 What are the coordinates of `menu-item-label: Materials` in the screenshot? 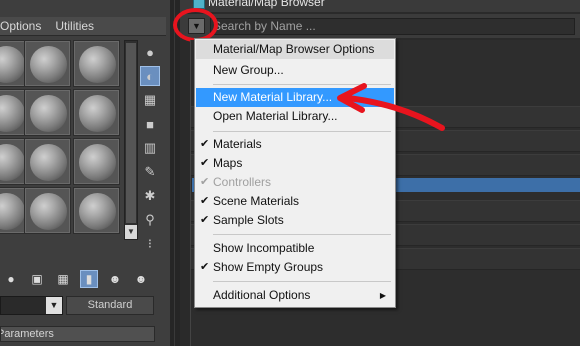 It's located at (237, 144).